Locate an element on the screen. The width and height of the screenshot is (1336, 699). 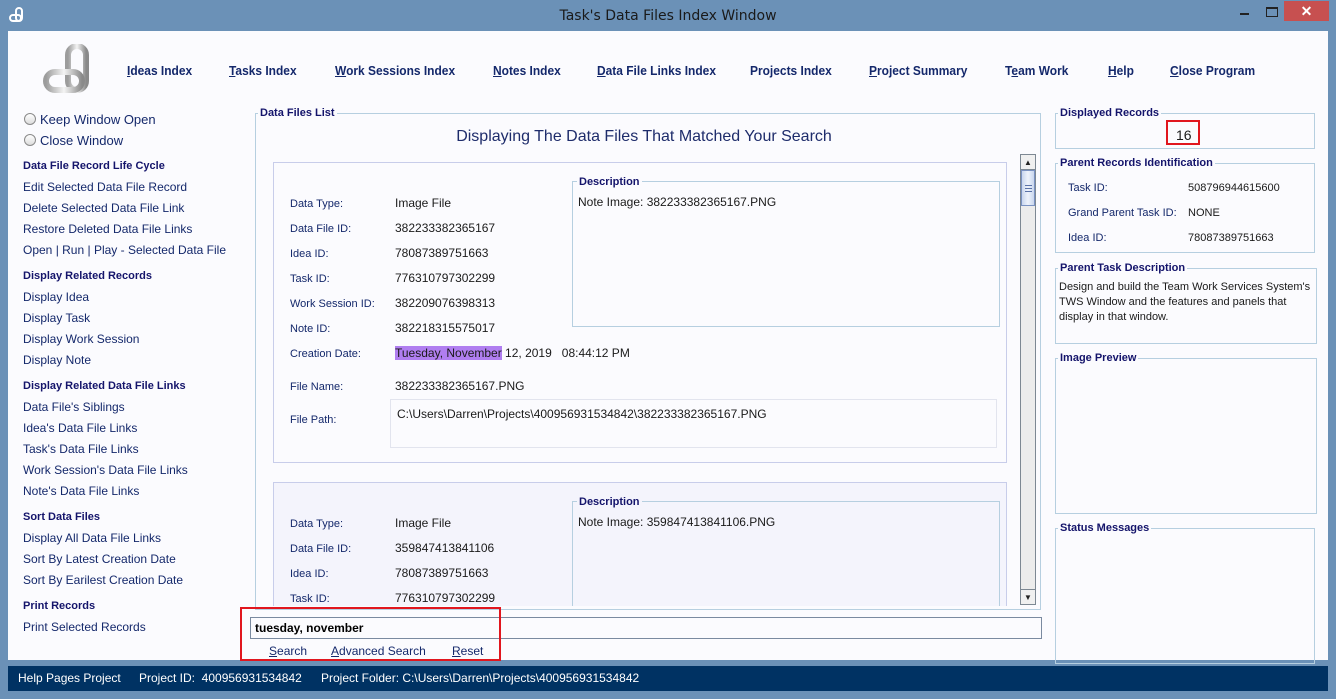
group-legend: Image Preview is located at coordinates (1098, 358).